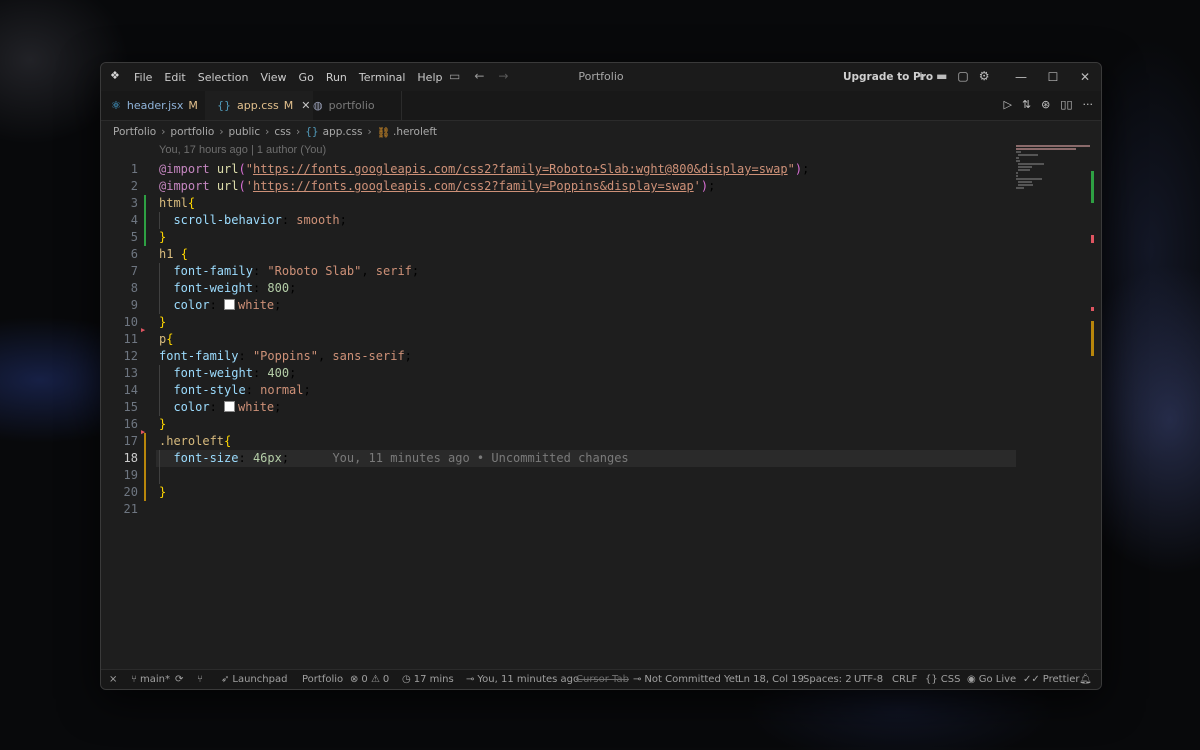 Image resolution: width=1200 pixels, height=750 pixels. I want to click on breadcrumb-item: css, so click(282, 132).